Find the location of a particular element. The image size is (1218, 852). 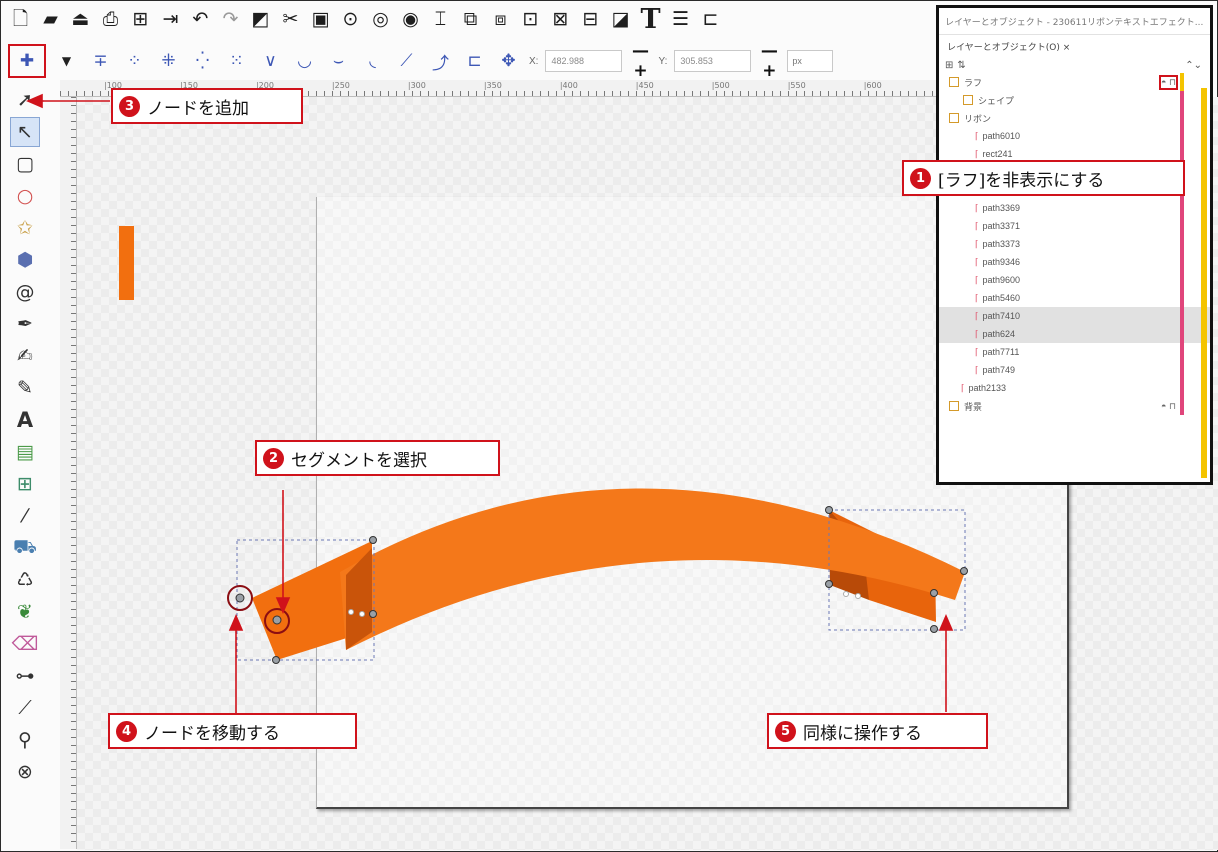

callout-text: セグメントを選択 is located at coordinates (359, 460).